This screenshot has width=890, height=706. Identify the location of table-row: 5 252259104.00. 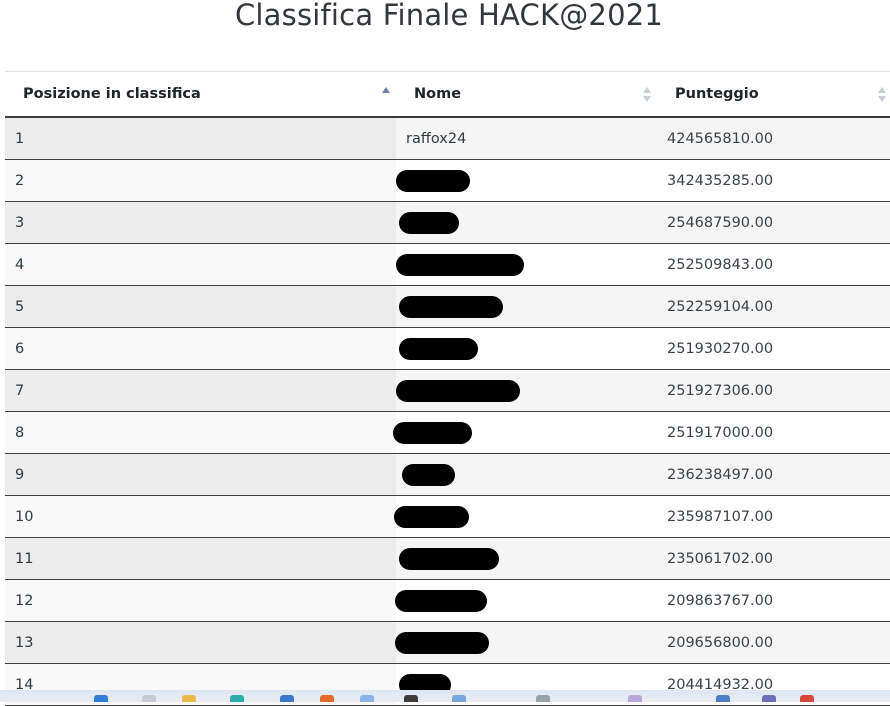
(447, 306).